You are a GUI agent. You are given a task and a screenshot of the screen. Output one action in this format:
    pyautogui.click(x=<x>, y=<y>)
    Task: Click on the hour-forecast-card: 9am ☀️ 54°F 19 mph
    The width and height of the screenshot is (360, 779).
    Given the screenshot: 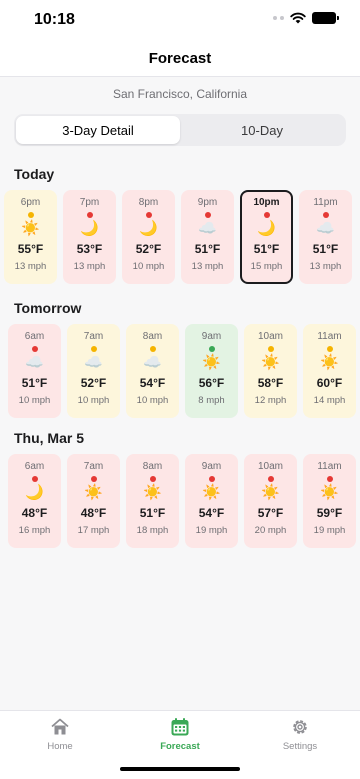 What is the action you would take?
    pyautogui.click(x=211, y=501)
    